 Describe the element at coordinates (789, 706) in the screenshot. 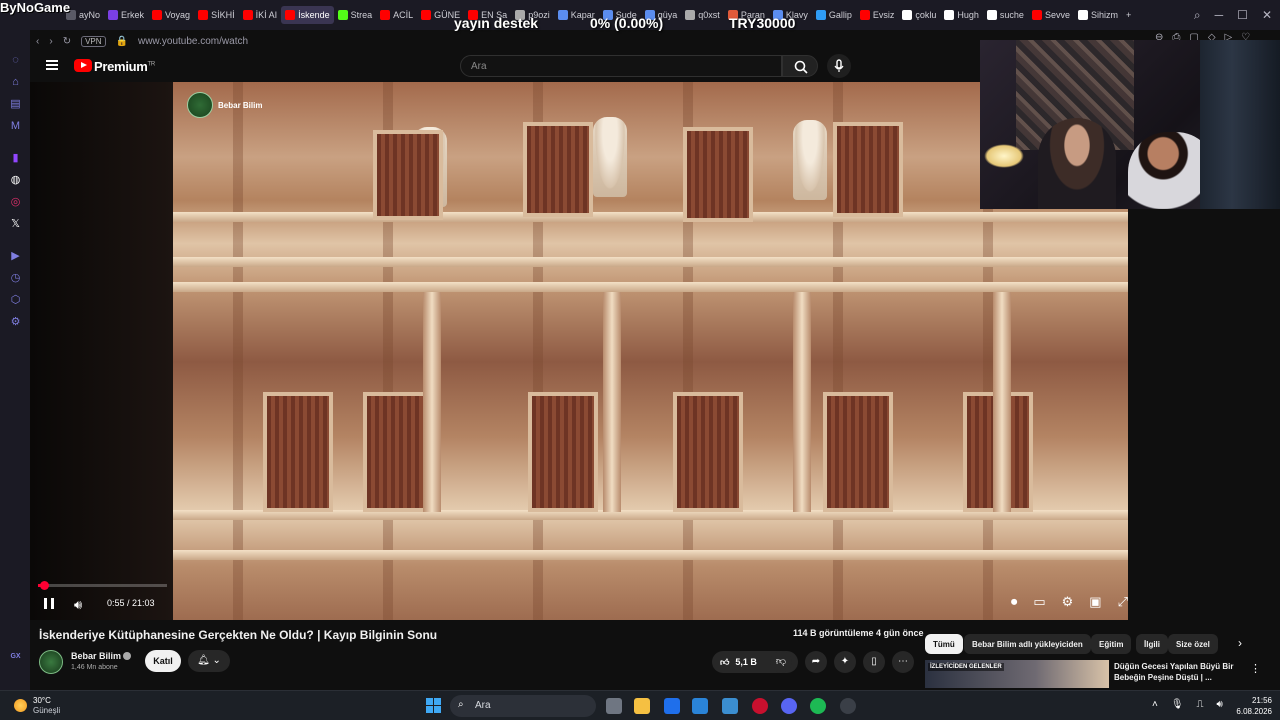

I see `discord-icon` at that location.